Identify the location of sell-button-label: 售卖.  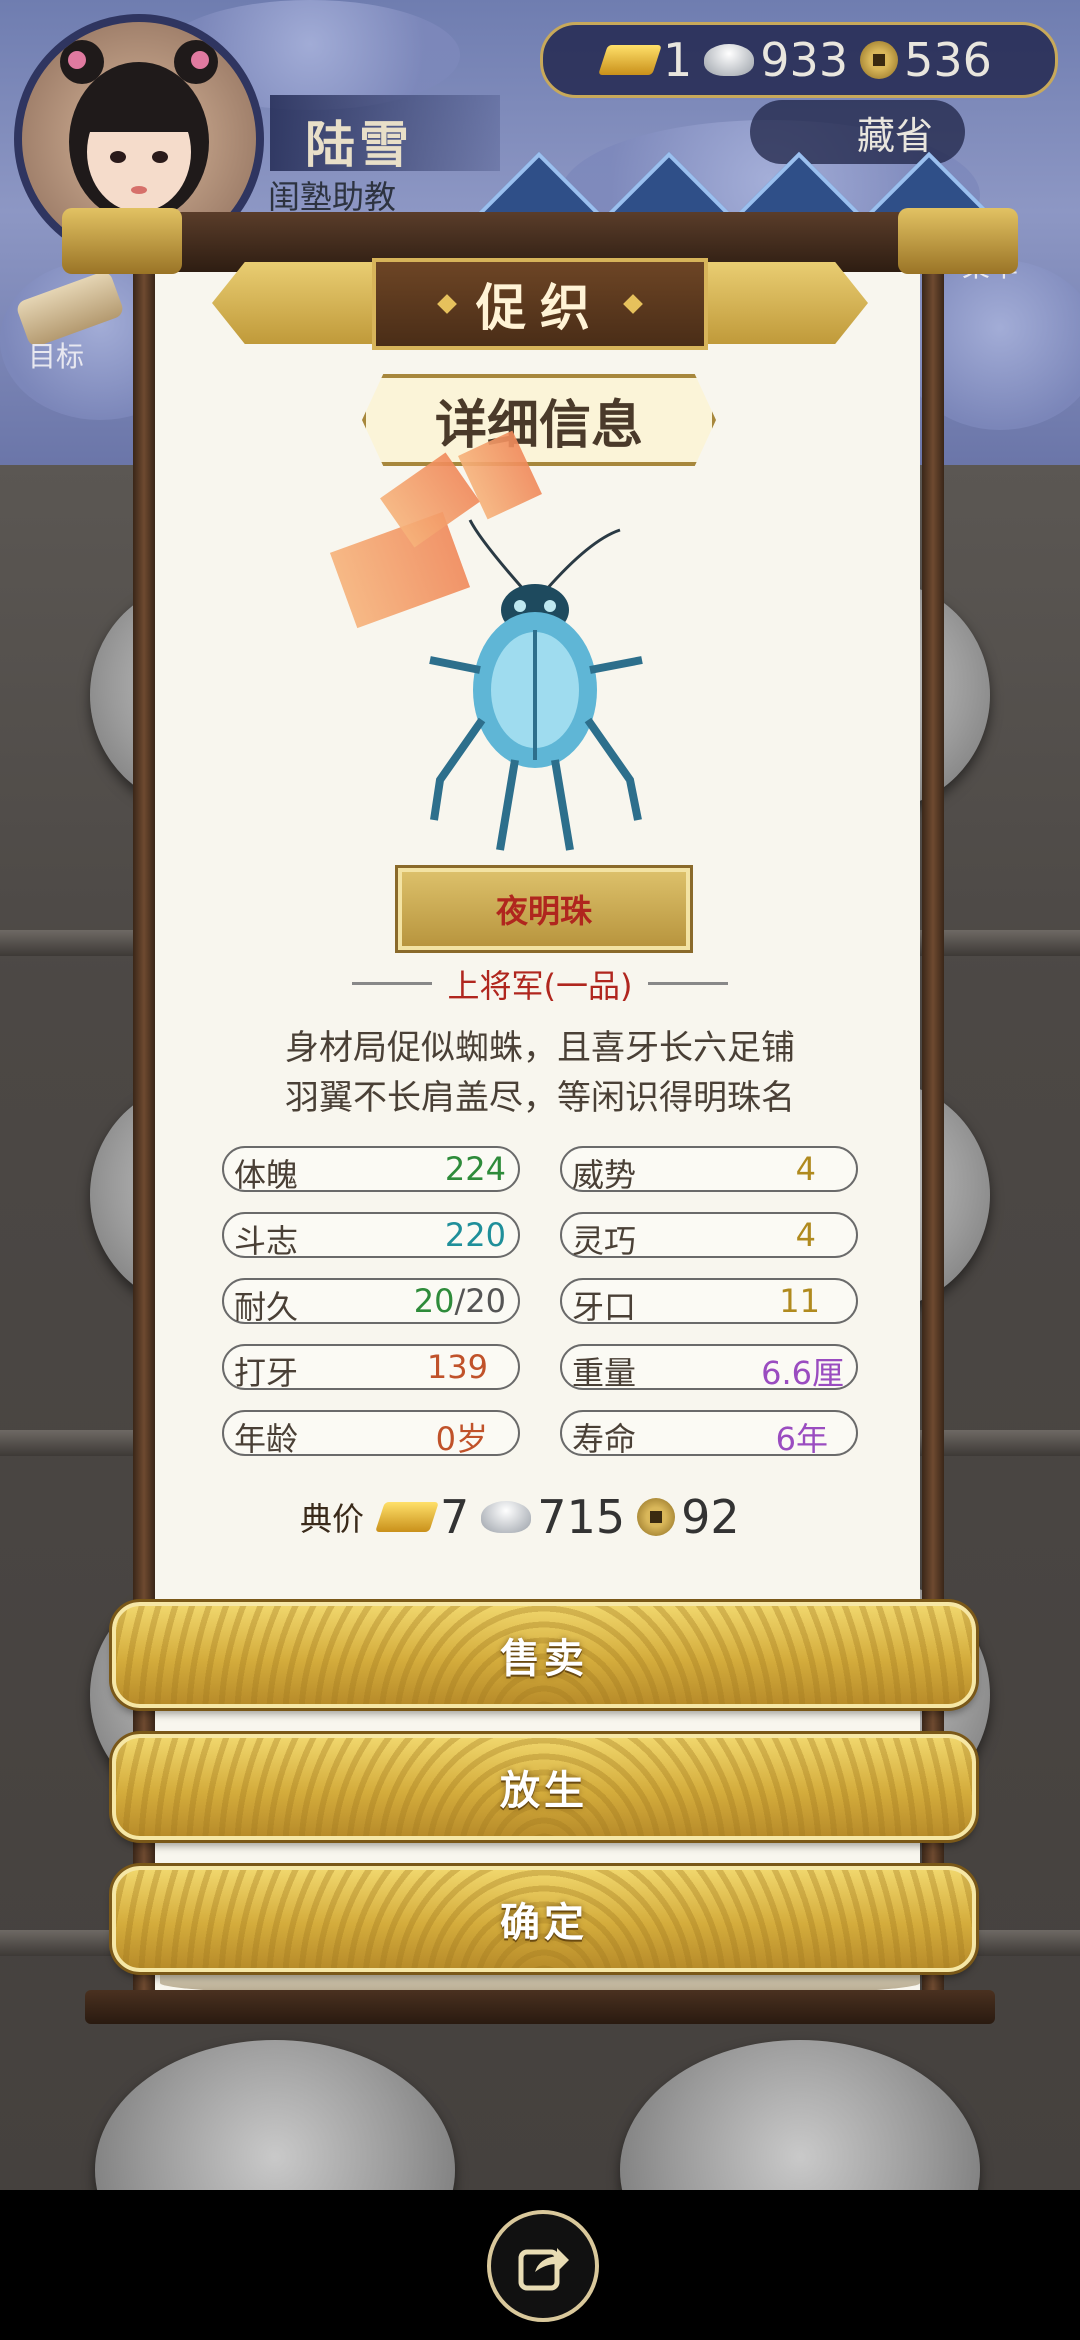
(544, 1659).